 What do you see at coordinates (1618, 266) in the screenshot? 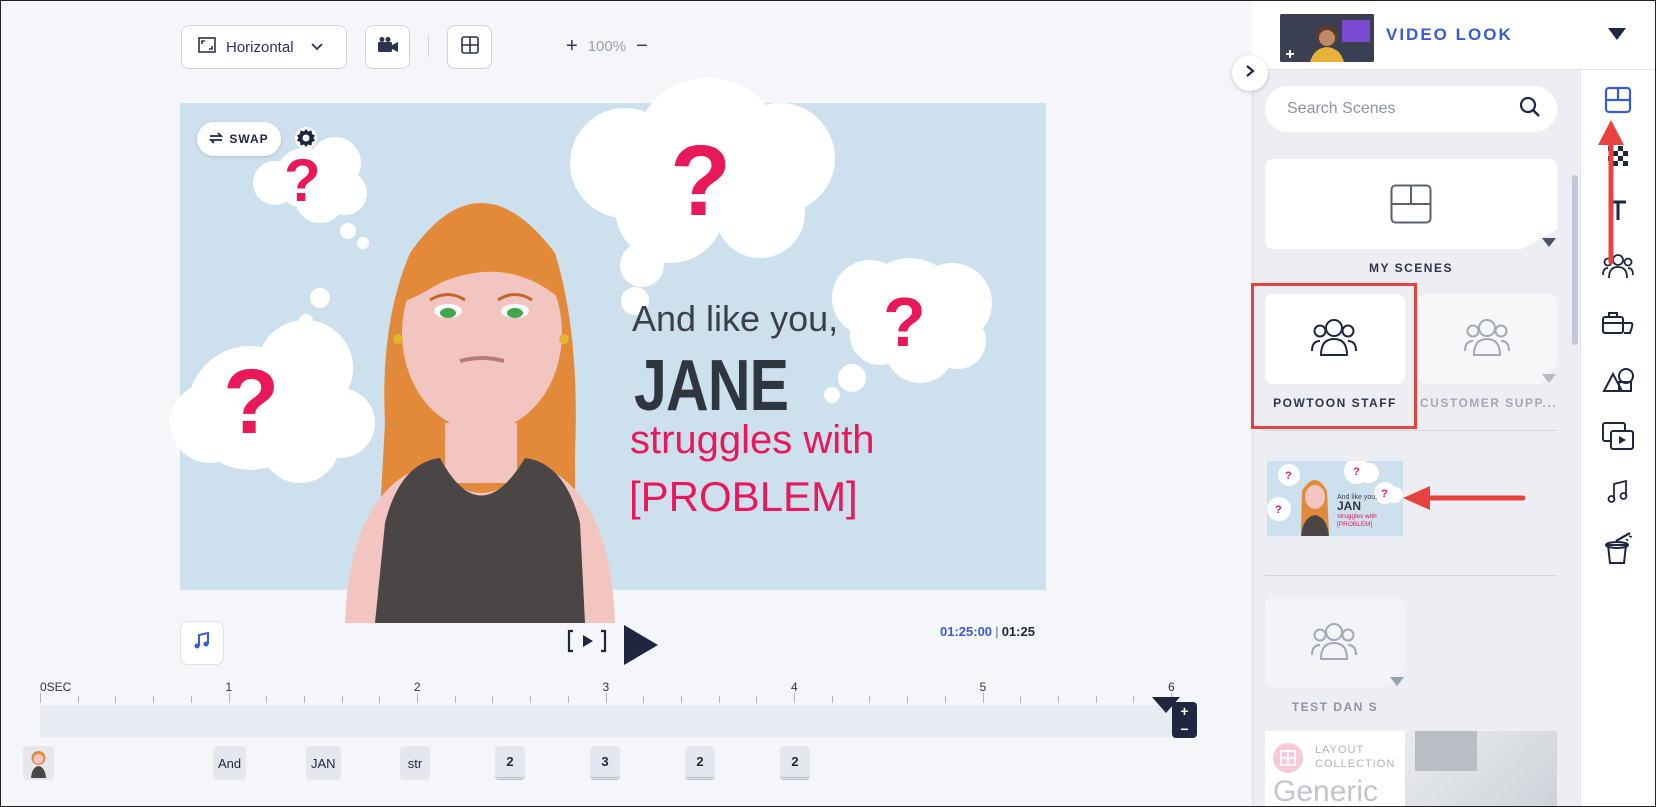
I see `characters-icon` at bounding box center [1618, 266].